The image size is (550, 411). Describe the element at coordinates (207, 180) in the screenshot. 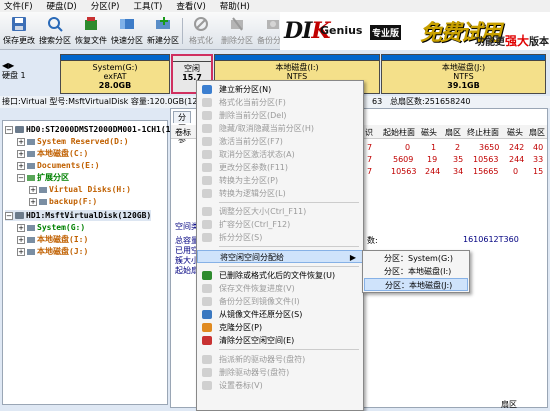

I see `primary-icon` at that location.